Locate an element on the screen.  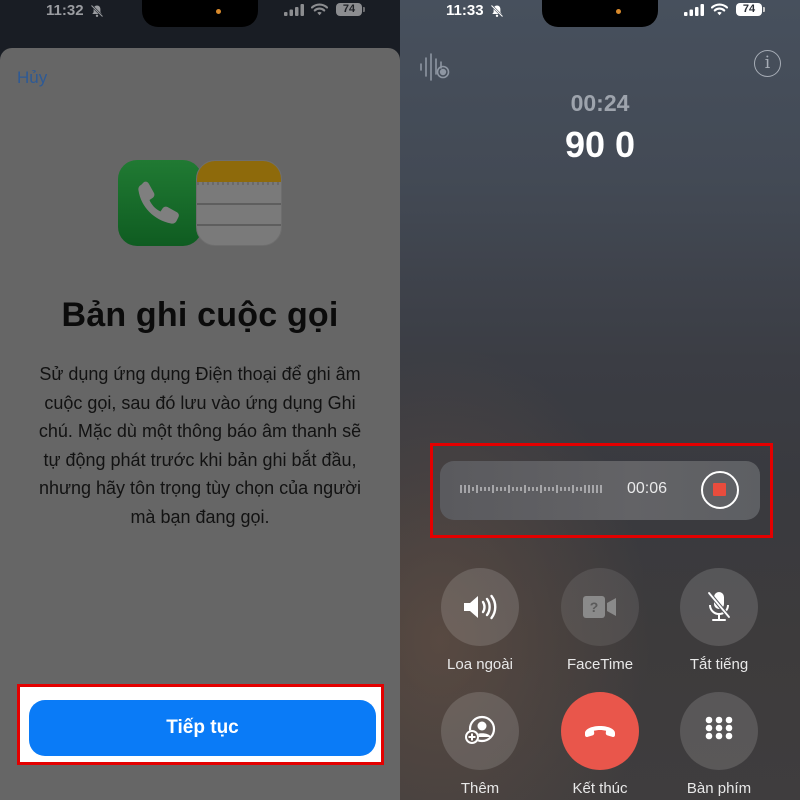
recording-waveform is located at coordinates (531, 489).